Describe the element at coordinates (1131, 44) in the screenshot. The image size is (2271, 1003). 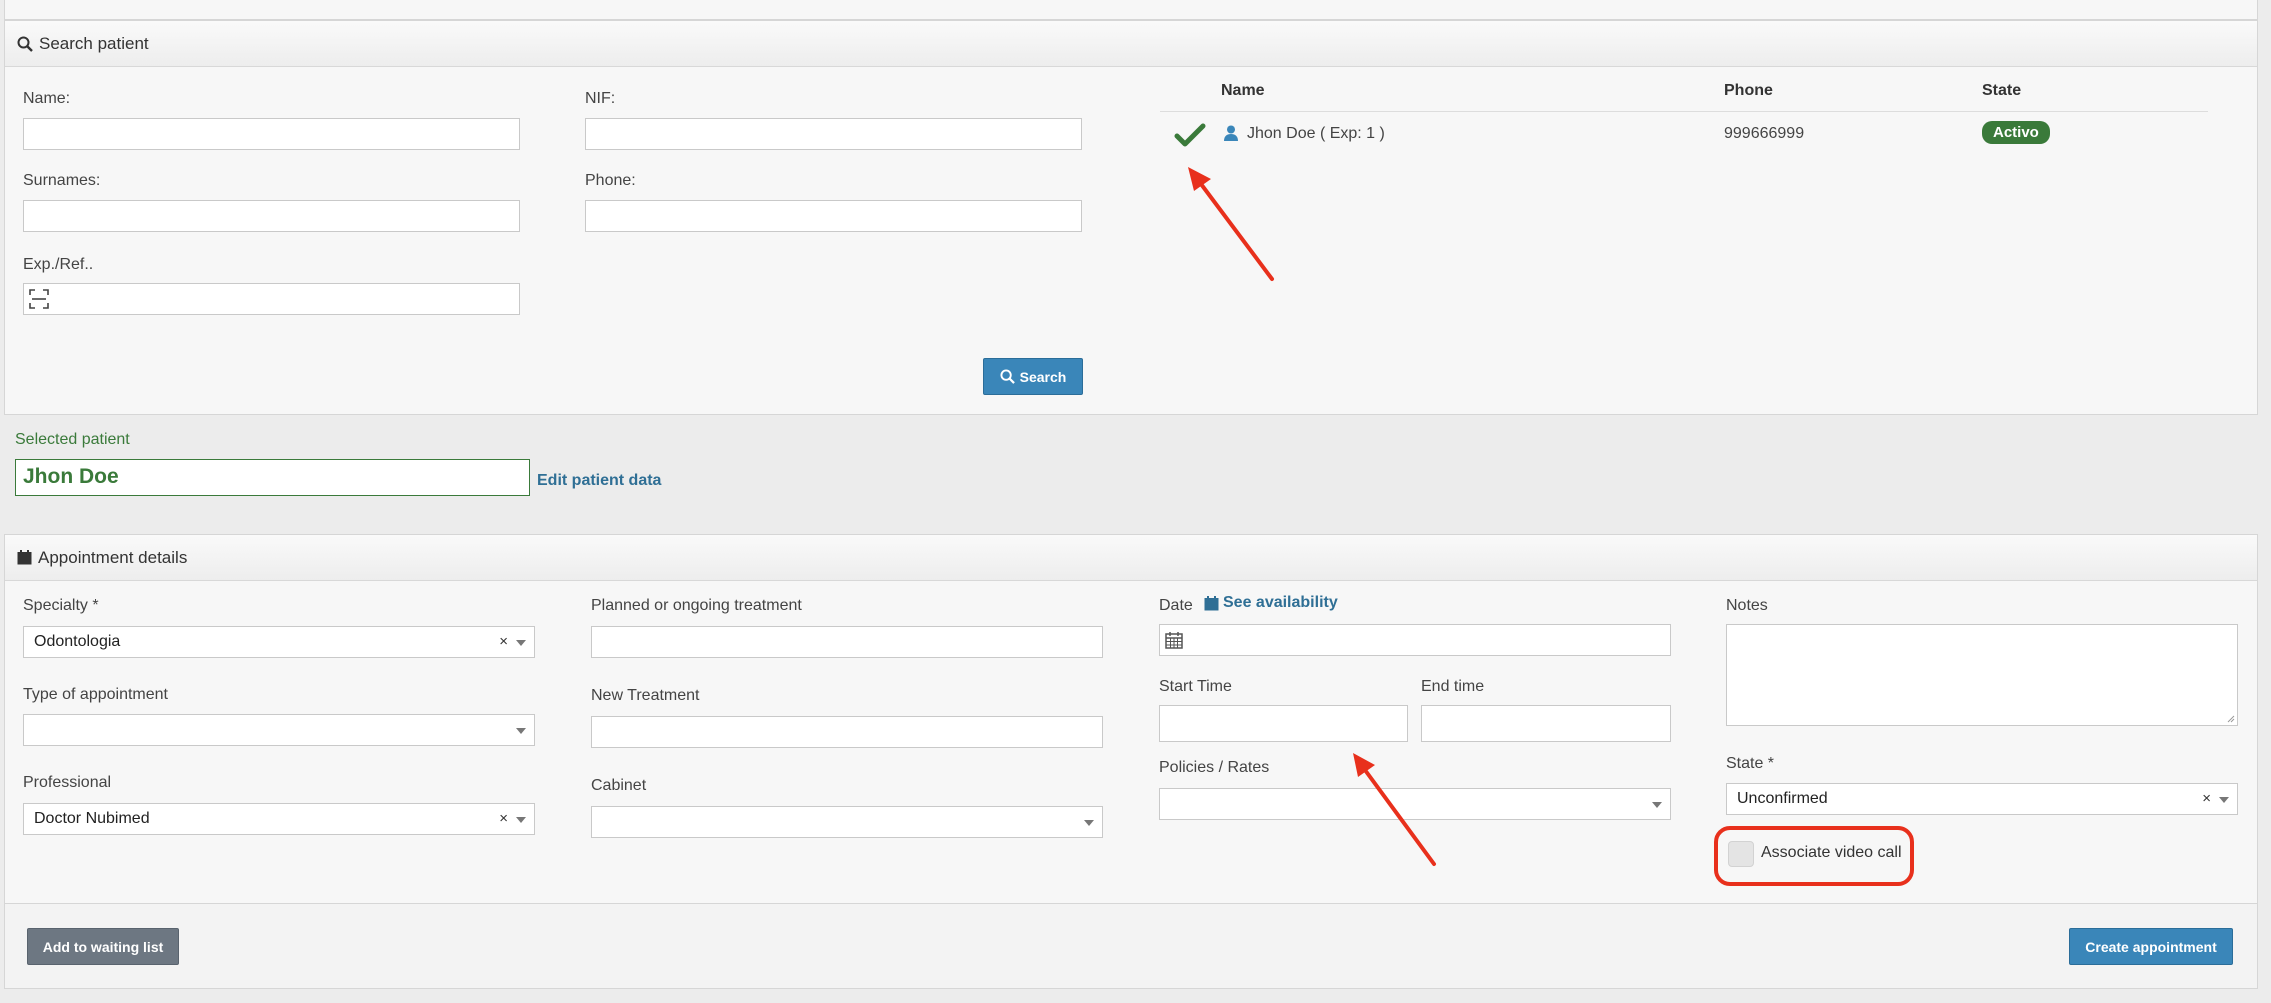
I see `search-panel-header: Search patient` at that location.